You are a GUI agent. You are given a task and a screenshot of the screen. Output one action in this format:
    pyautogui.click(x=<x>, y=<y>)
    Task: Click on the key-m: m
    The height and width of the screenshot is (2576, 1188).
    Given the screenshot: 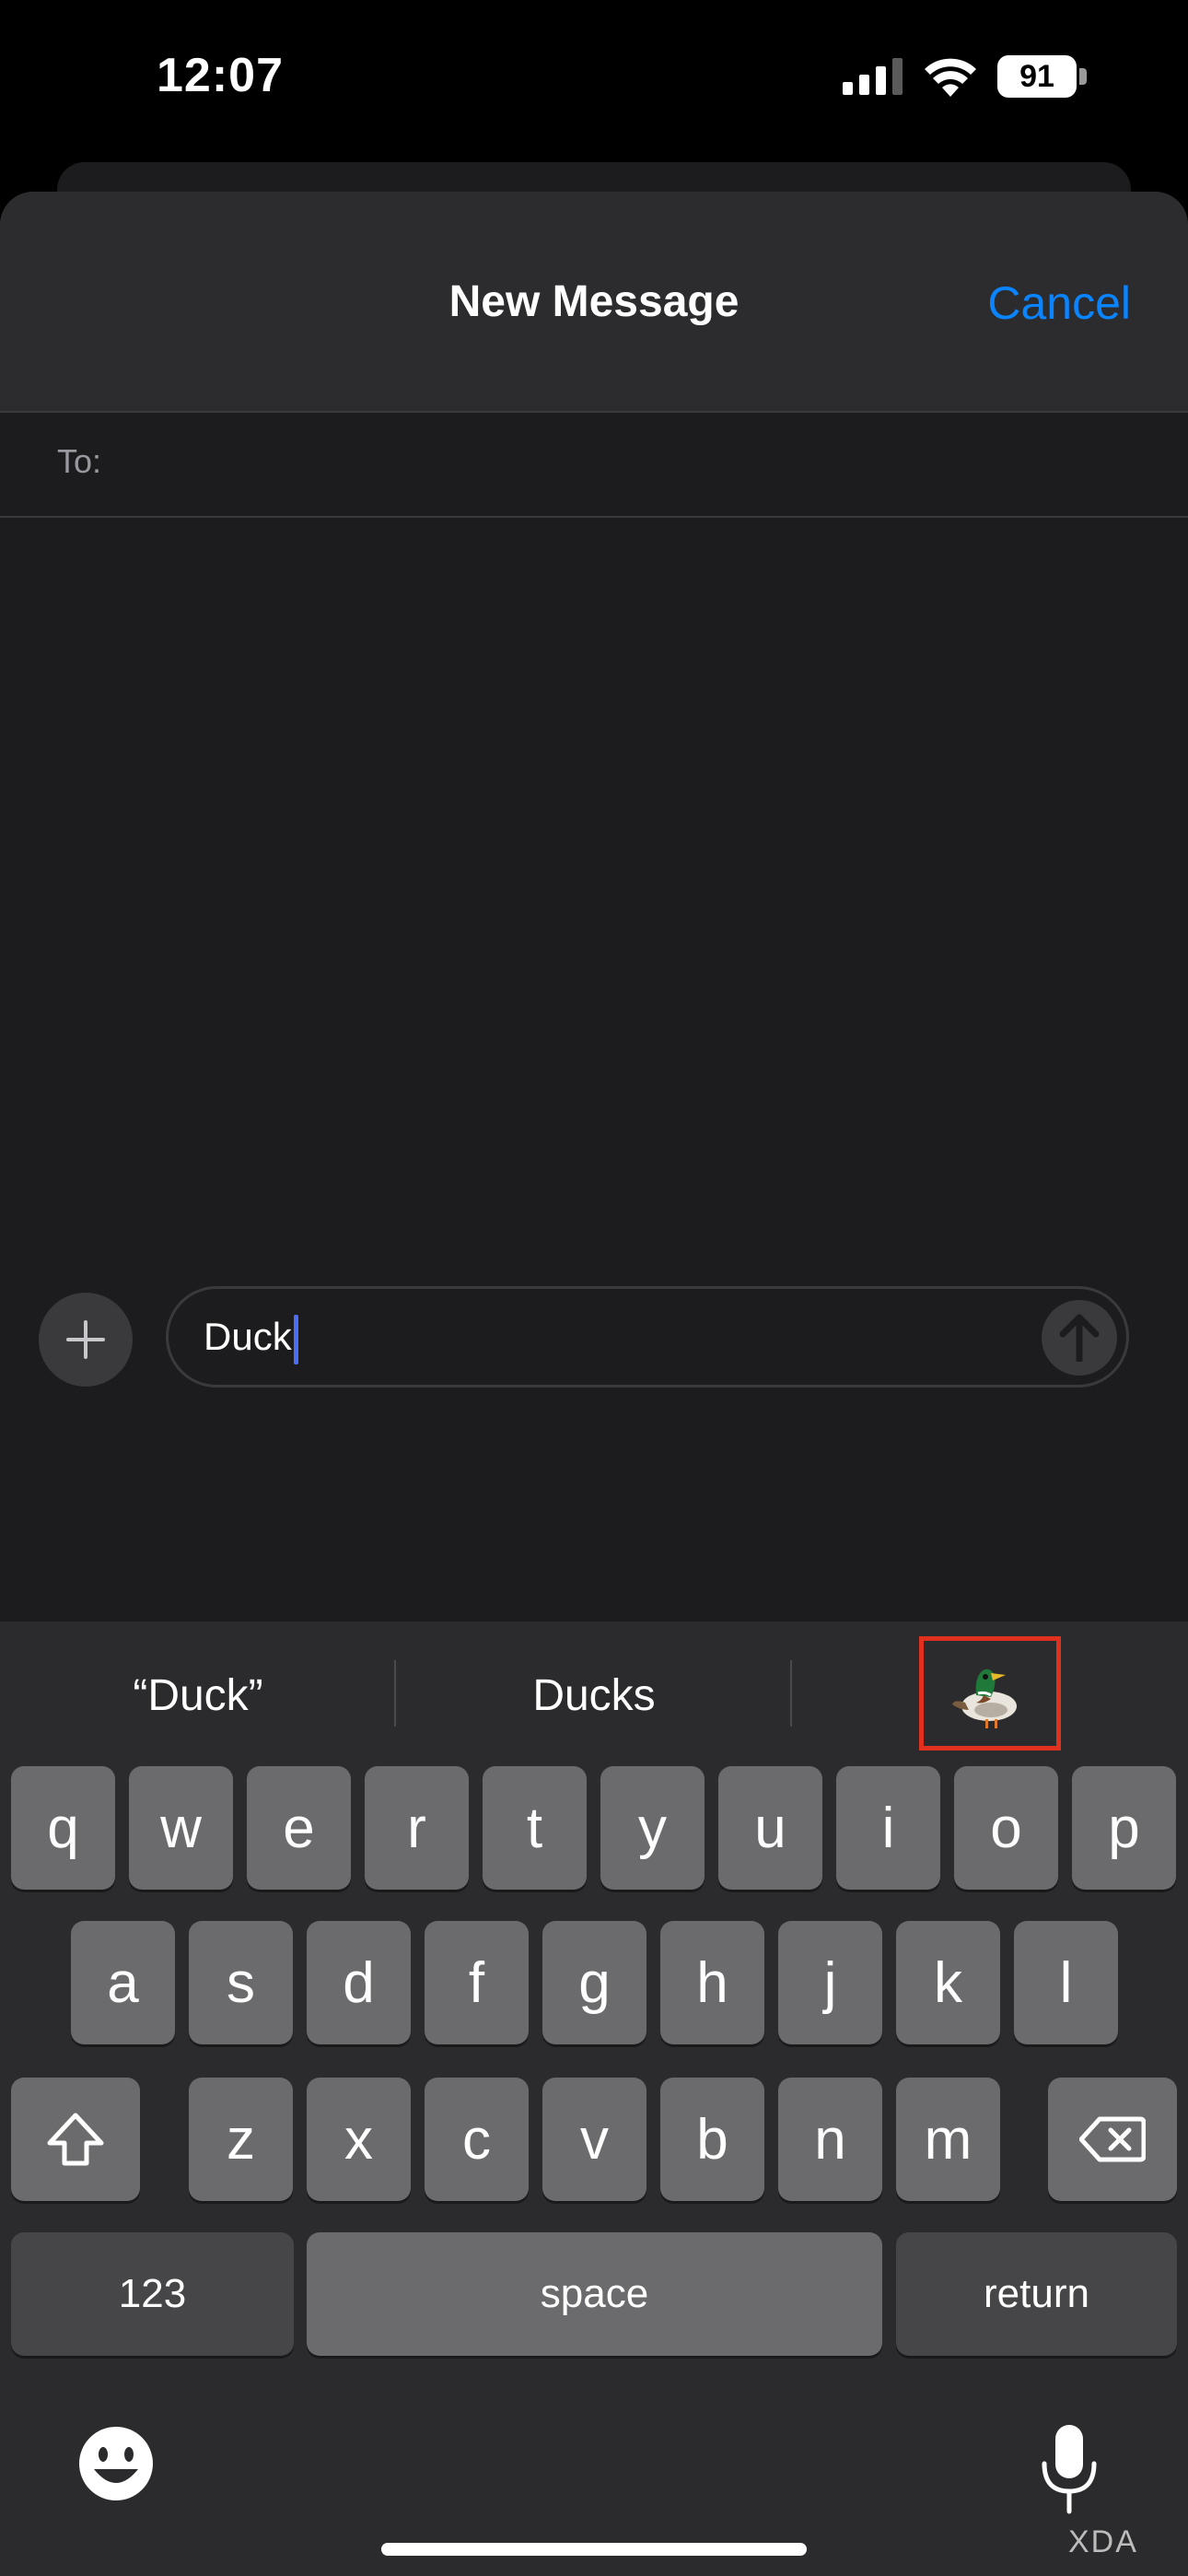 What is the action you would take?
    pyautogui.click(x=948, y=2139)
    